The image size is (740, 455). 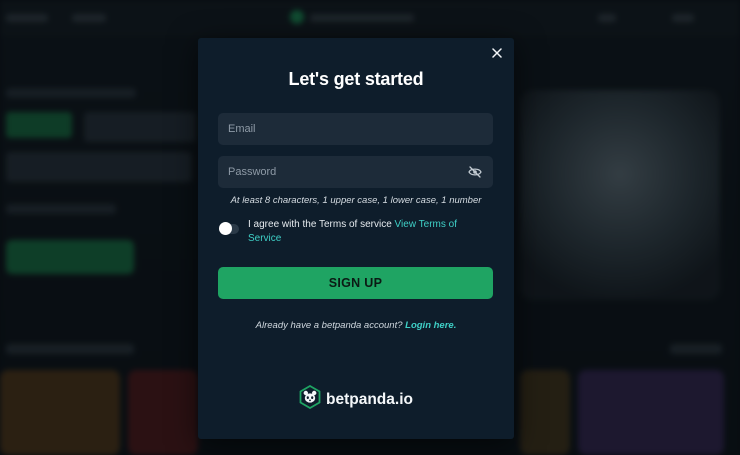 I want to click on email-field, so click(x=355, y=129).